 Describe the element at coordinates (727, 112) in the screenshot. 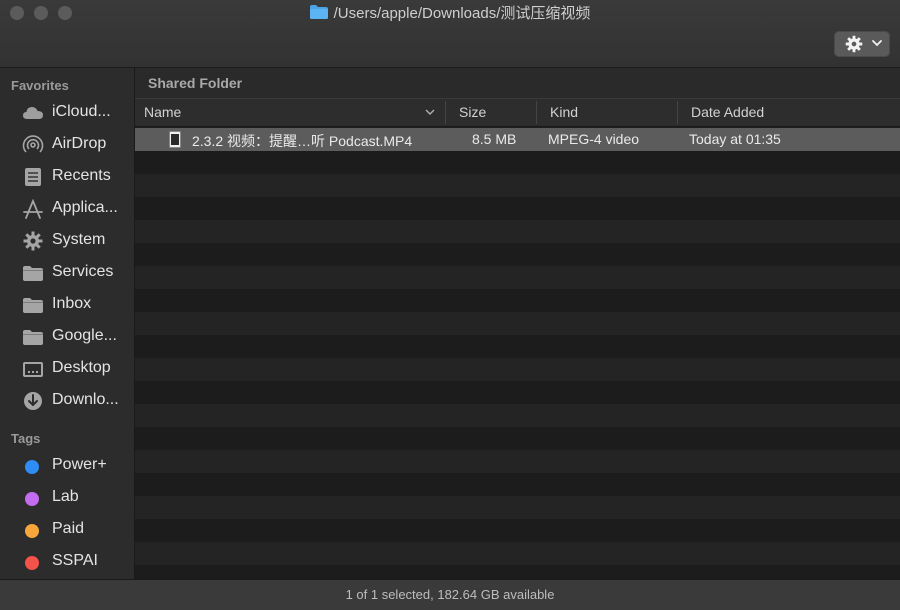

I see `column-header-date-added: Date Added` at that location.